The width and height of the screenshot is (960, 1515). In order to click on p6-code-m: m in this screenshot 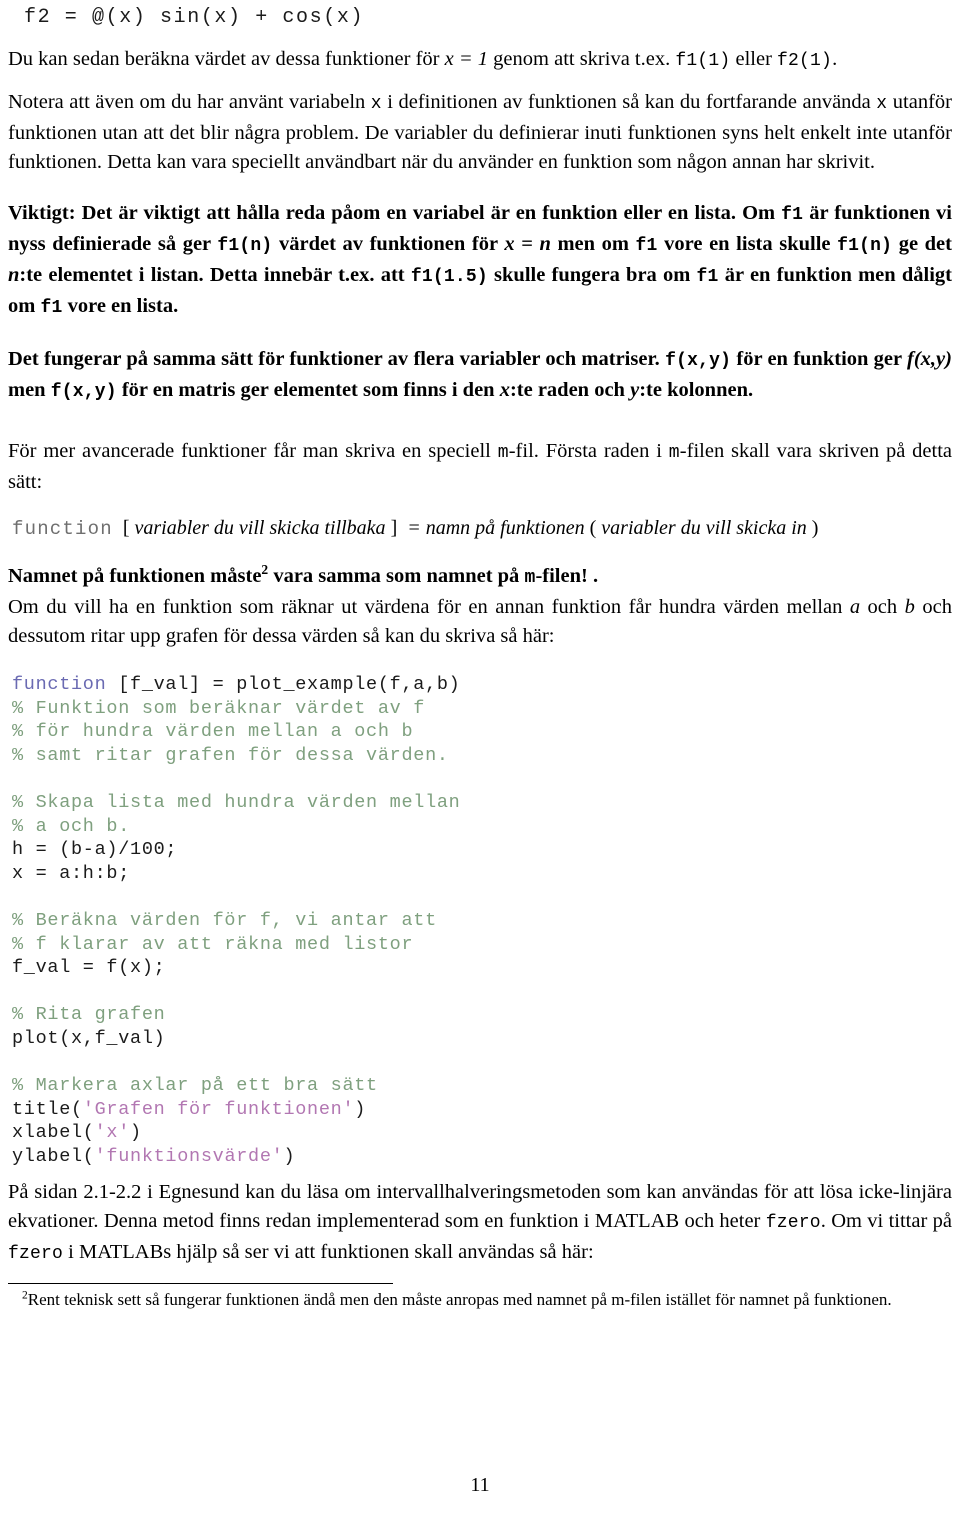, I will do `click(530, 578)`.